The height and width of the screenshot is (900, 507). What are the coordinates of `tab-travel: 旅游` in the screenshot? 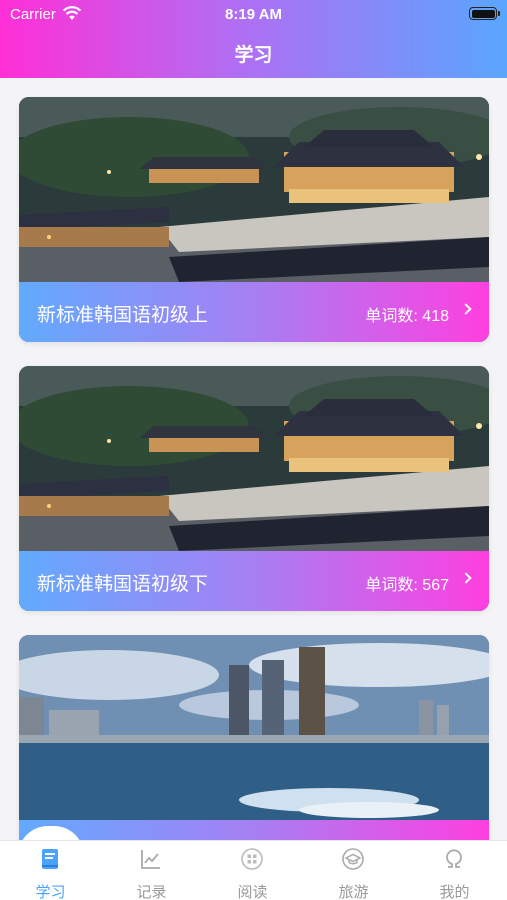 It's located at (353, 870).